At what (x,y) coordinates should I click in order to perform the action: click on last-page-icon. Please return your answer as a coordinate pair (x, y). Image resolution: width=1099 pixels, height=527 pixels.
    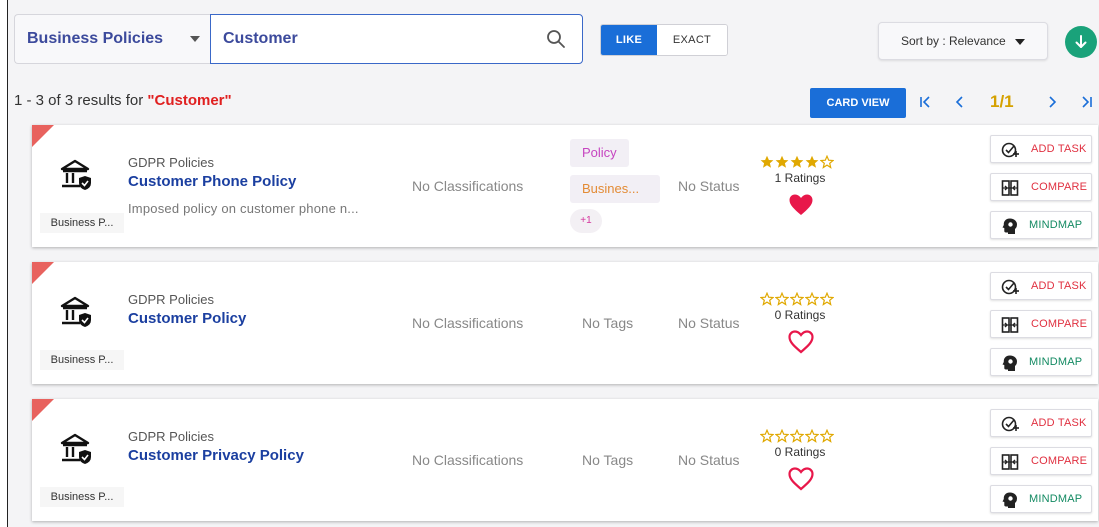
    Looking at the image, I should click on (1087, 102).